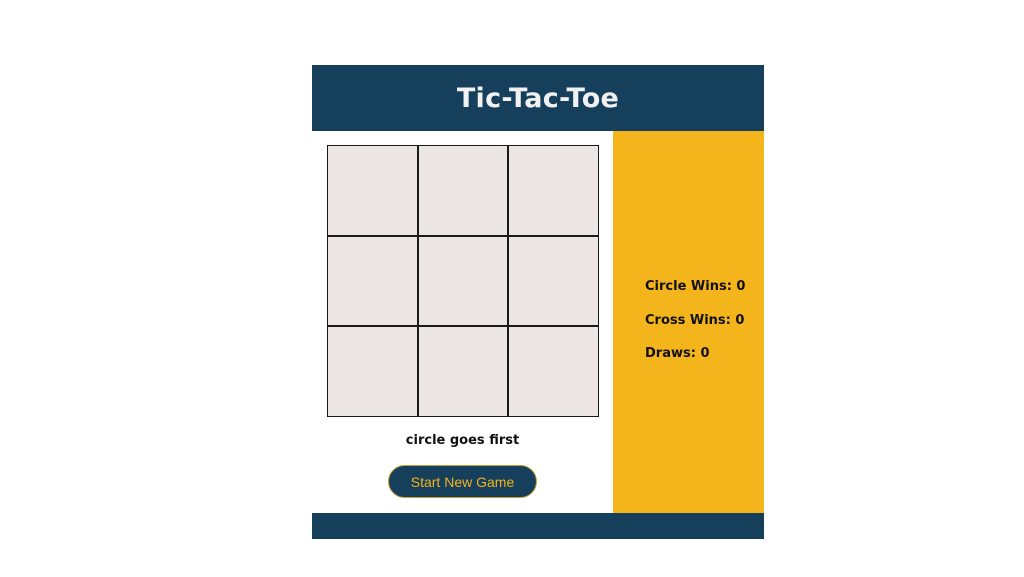  Describe the element at coordinates (677, 353) in the screenshot. I see `draws-label: Draws: 0` at that location.